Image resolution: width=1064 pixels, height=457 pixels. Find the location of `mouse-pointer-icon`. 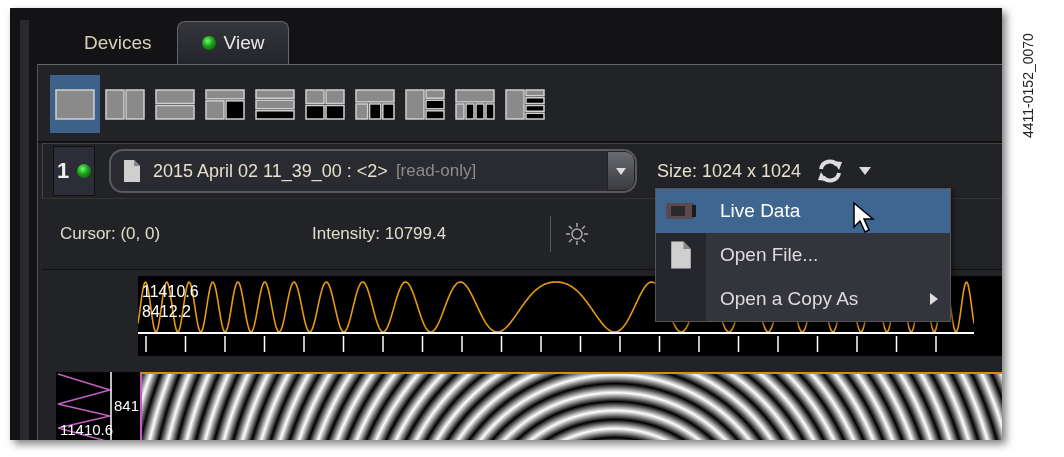

mouse-pointer-icon is located at coordinates (865, 218).